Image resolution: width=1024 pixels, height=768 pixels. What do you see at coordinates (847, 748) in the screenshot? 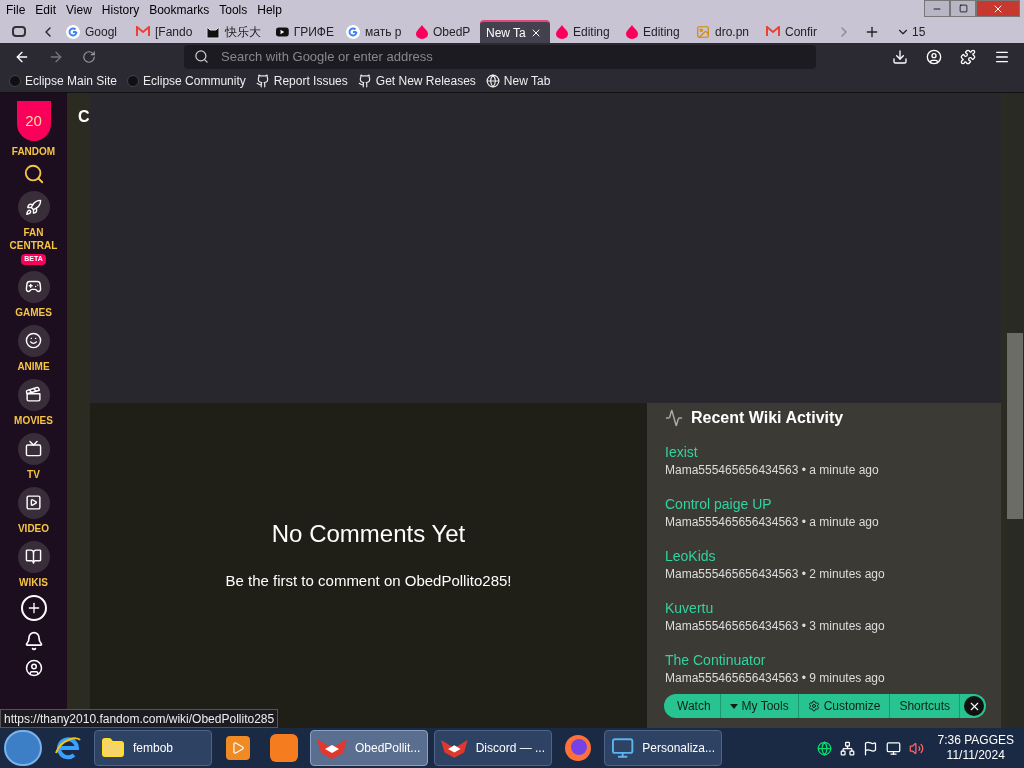
I see `network-icon` at bounding box center [847, 748].